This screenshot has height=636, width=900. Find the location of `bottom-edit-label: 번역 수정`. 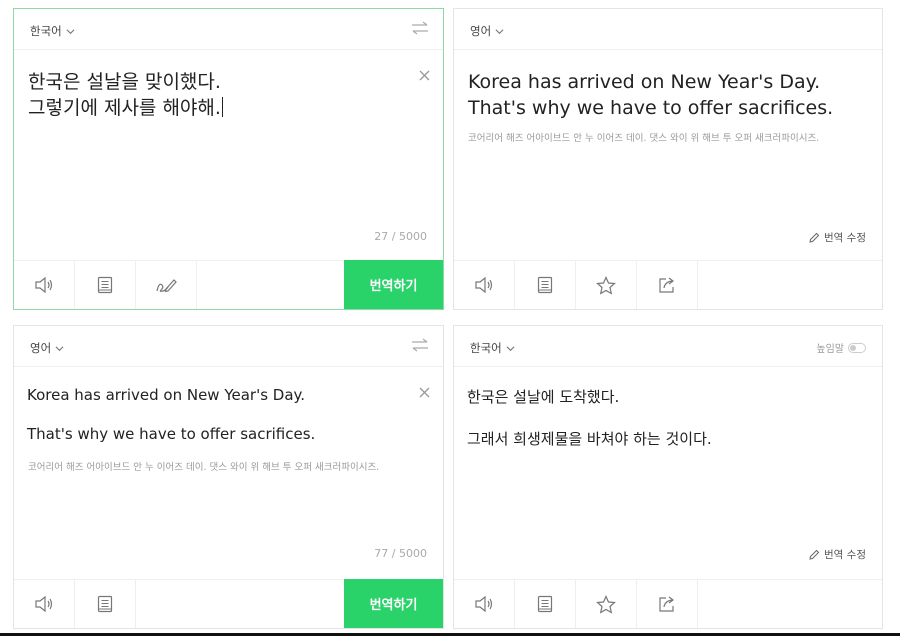

bottom-edit-label: 번역 수정 is located at coordinates (845, 555).